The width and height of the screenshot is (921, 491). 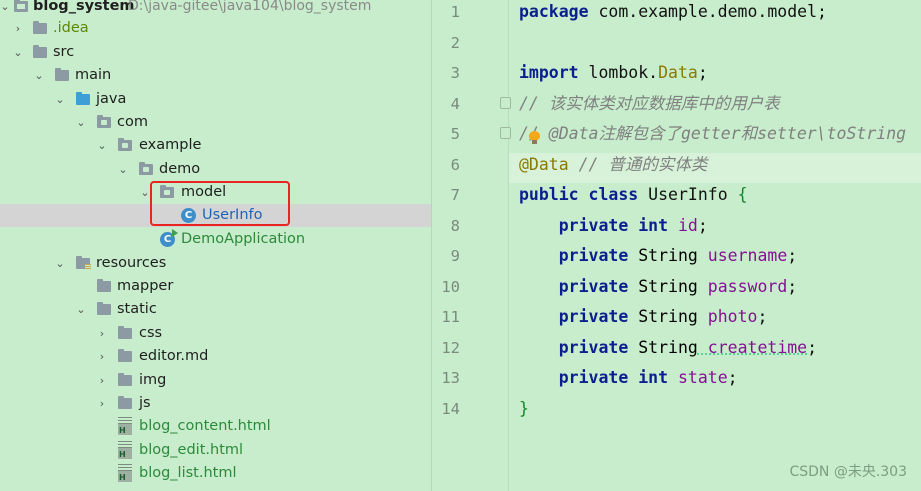 What do you see at coordinates (215, 333) in the screenshot?
I see `tree-item-css: › css` at bounding box center [215, 333].